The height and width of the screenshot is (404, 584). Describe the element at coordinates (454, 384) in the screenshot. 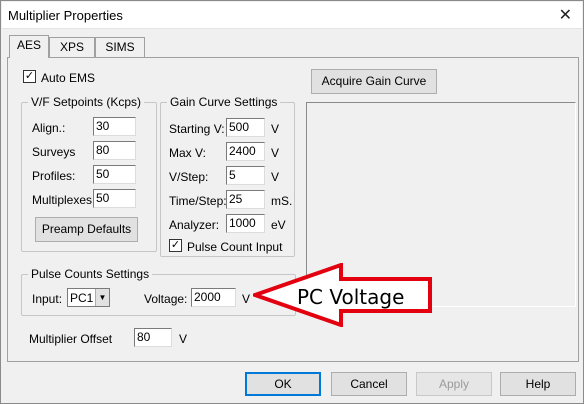

I see `apply-button: Apply` at that location.